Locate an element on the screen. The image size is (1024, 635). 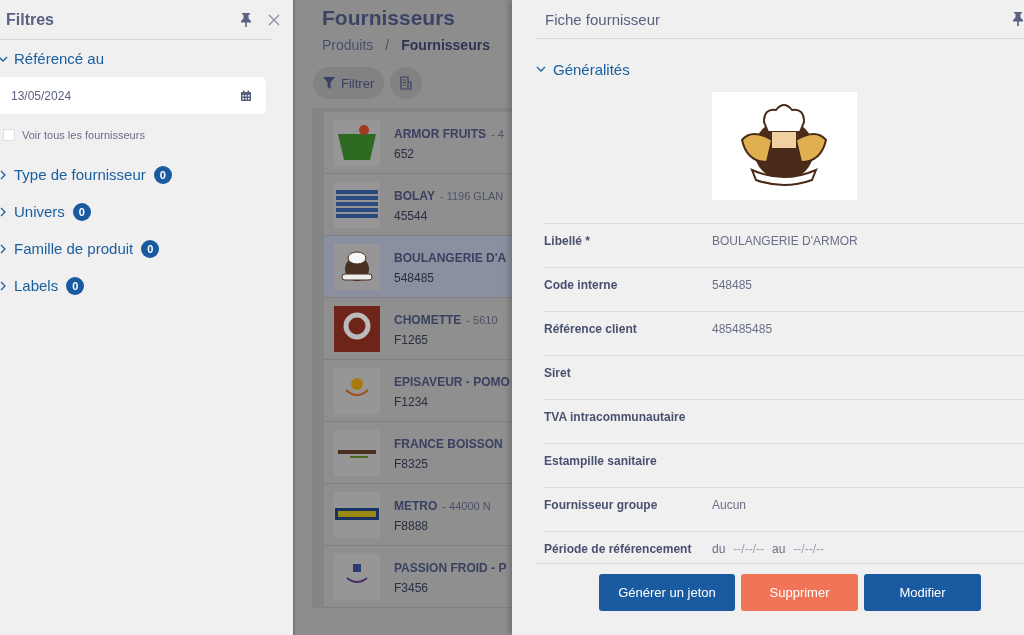
supplier-name: EPISAVEUR - POMO is located at coordinates (452, 382).